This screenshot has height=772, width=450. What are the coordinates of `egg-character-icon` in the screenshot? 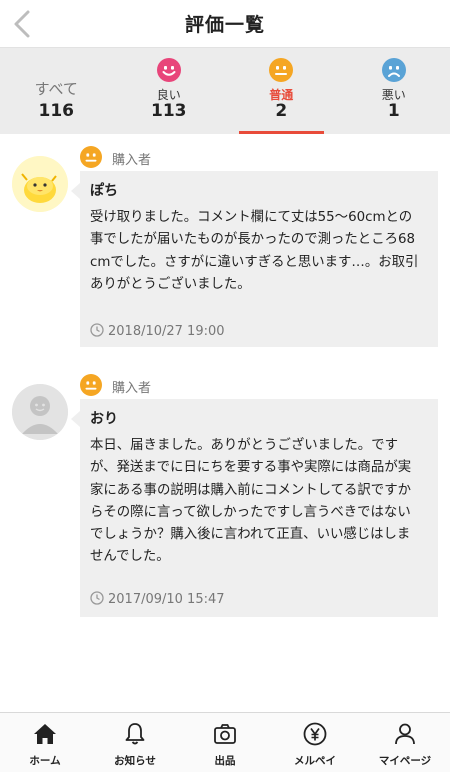 It's located at (40, 184).